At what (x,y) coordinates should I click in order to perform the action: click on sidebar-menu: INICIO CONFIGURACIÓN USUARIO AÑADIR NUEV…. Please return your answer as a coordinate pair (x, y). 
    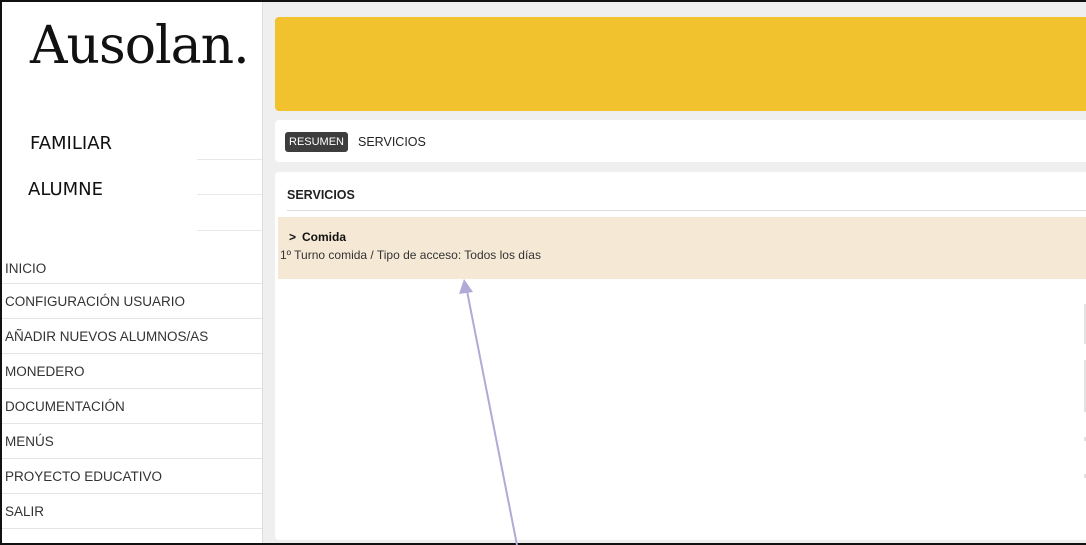
    Looking at the image, I should click on (132, 388).